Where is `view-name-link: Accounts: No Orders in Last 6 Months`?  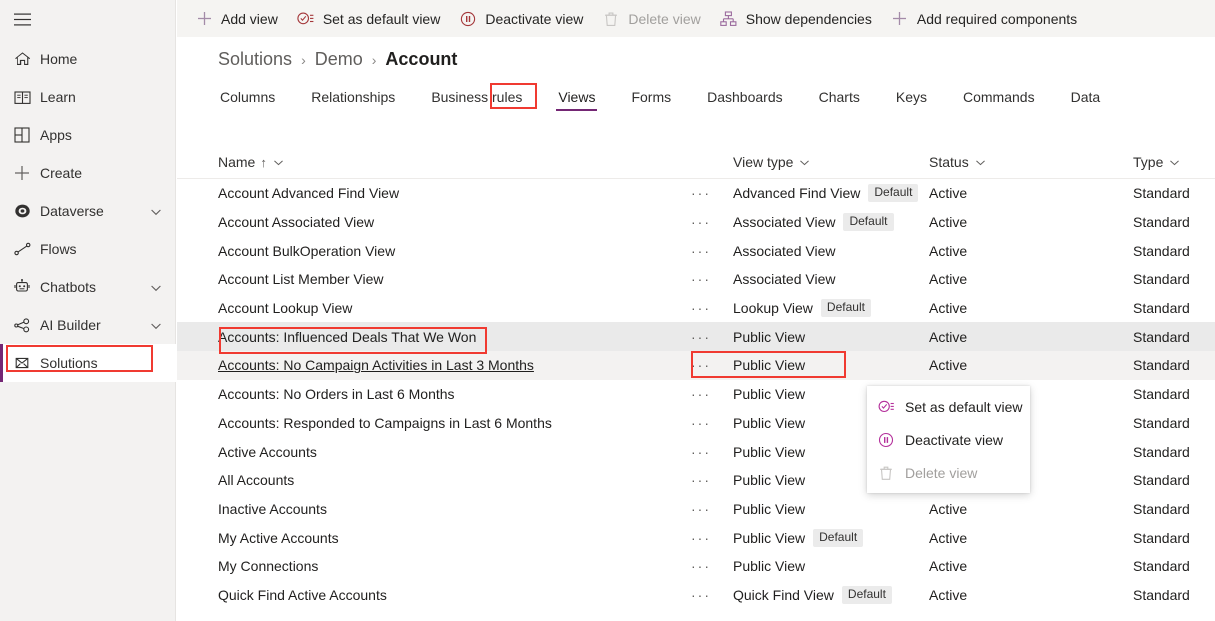
view-name-link: Accounts: No Orders in Last 6 Months is located at coordinates (336, 394).